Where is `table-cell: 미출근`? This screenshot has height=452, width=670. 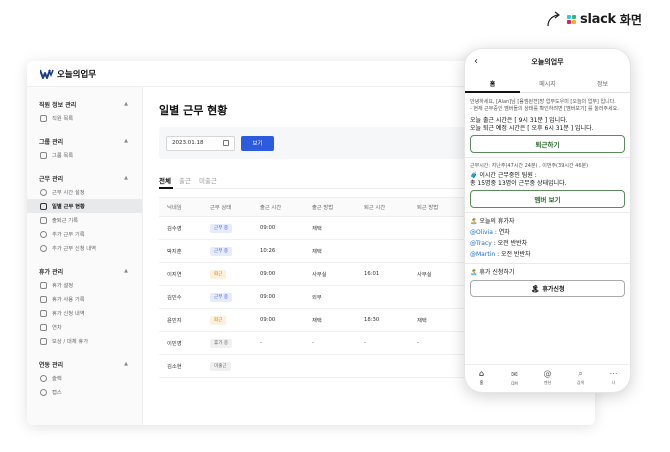 table-cell: 미출근 is located at coordinates (235, 366).